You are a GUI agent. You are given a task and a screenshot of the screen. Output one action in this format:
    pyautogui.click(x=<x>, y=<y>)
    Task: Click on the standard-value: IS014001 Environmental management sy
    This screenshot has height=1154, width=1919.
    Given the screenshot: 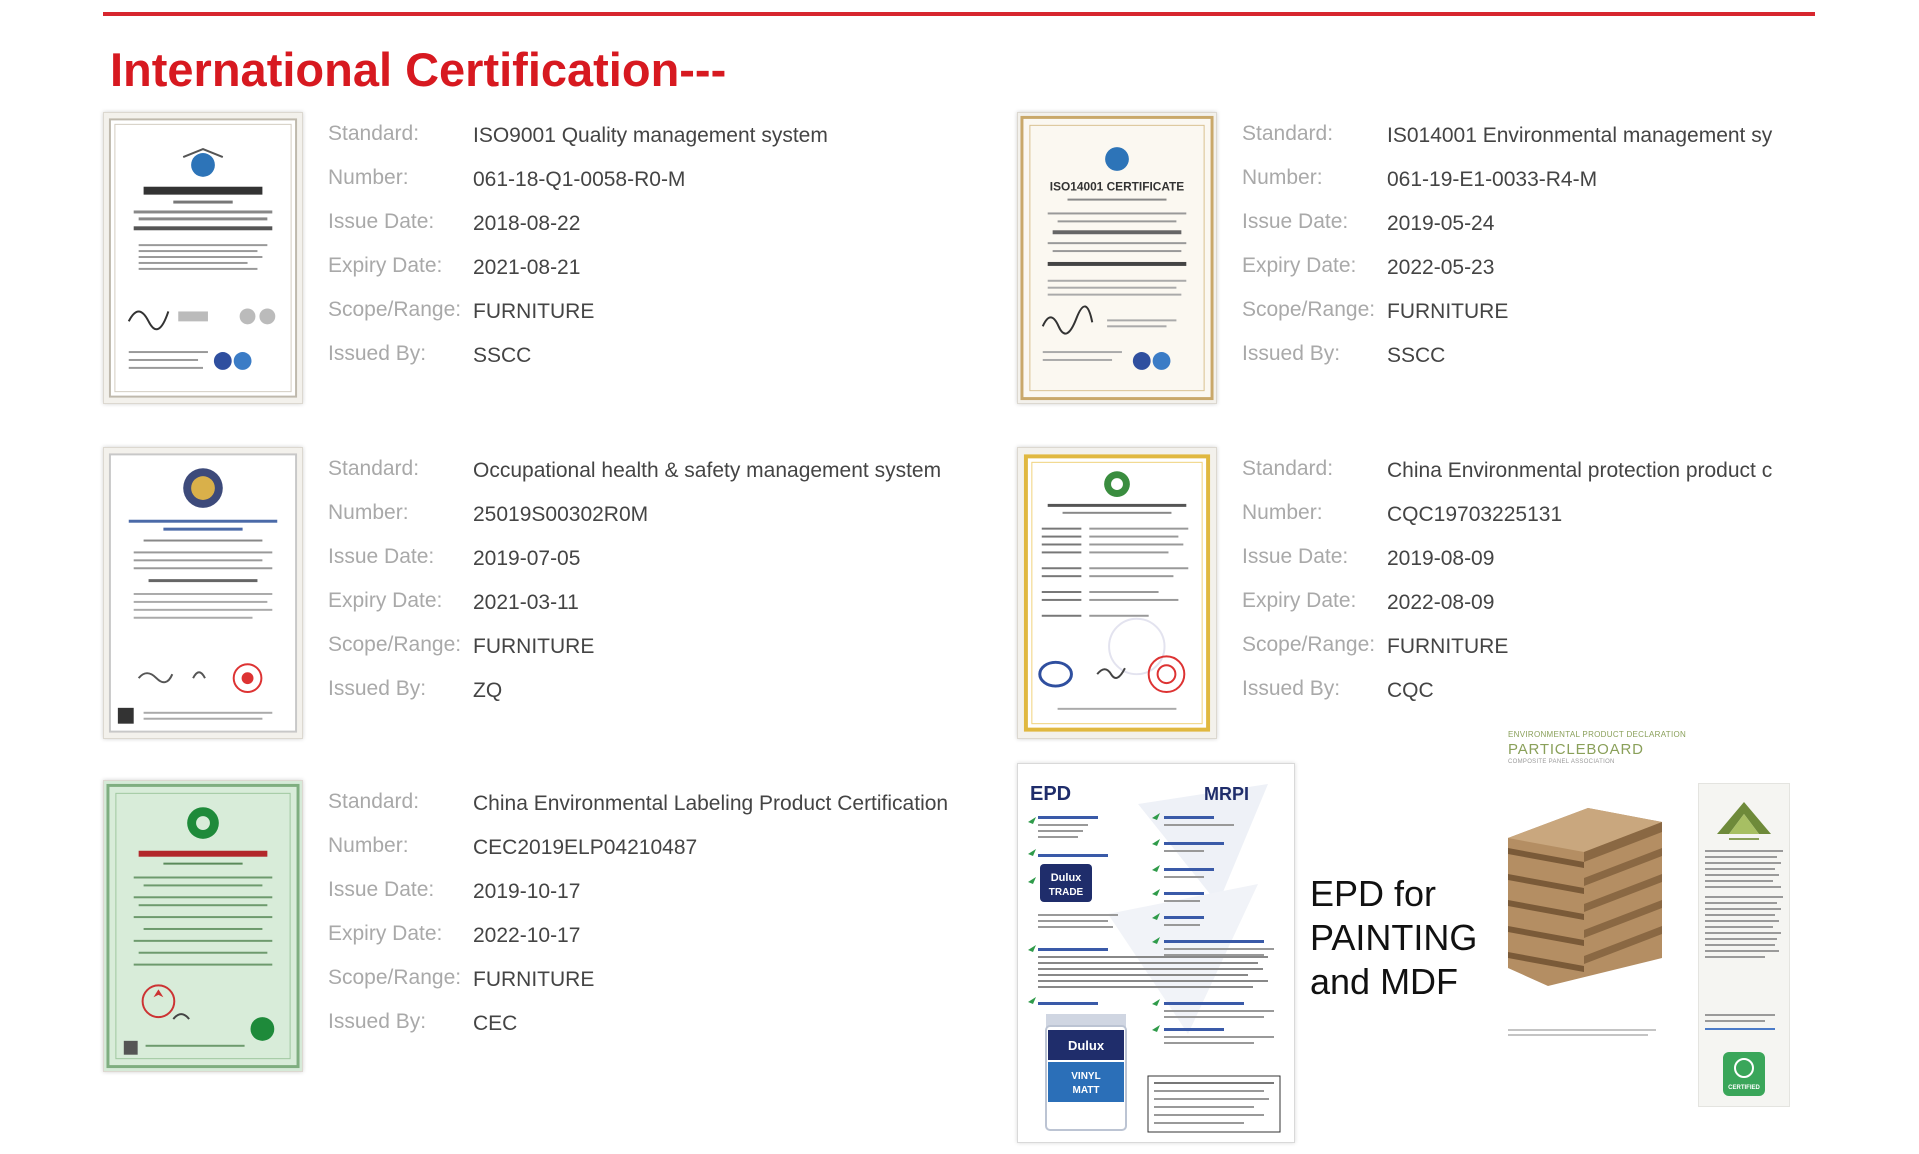 What is the action you would take?
    pyautogui.click(x=1580, y=135)
    